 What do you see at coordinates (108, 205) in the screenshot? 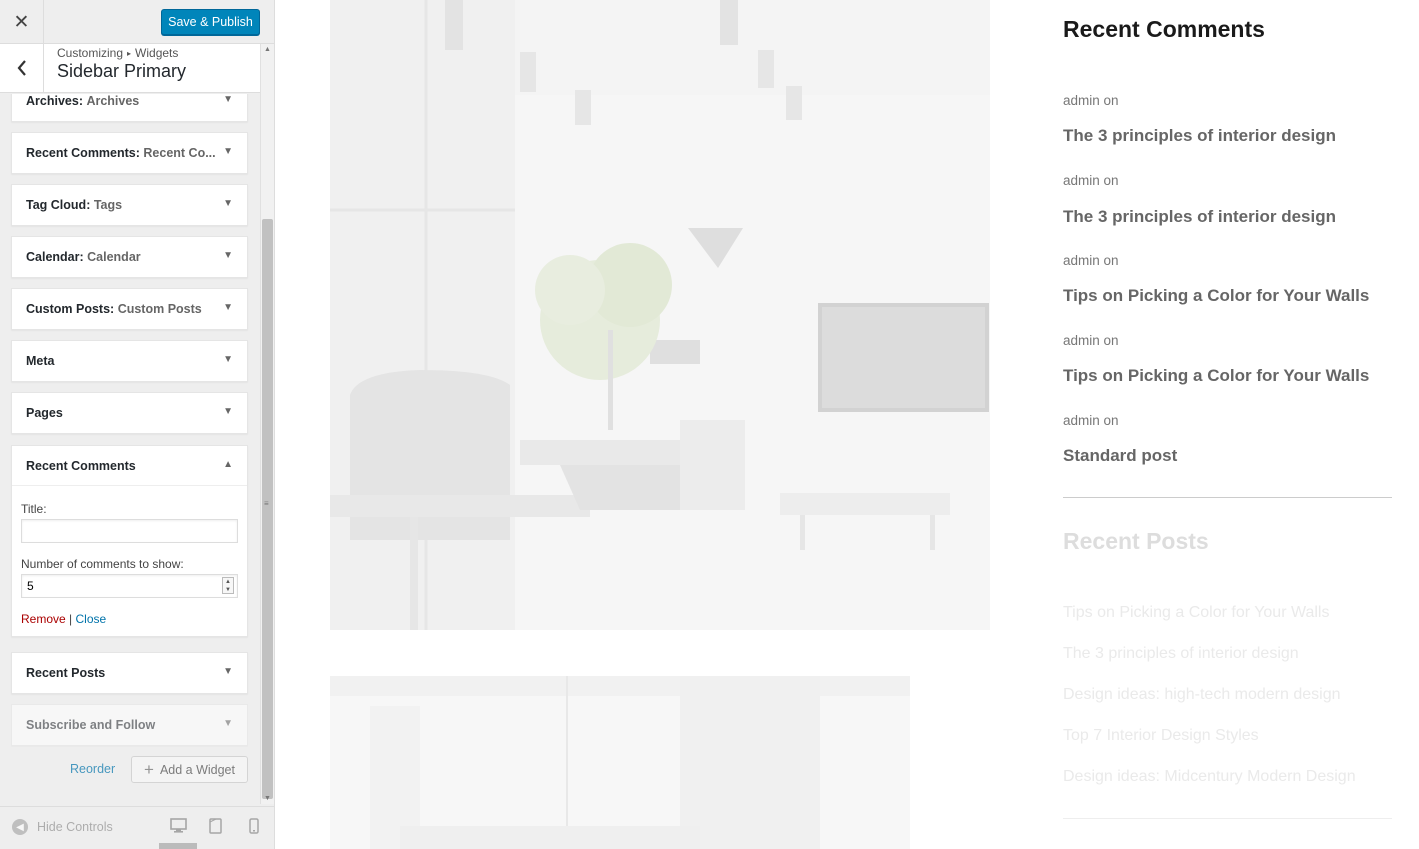
I see `widget-title: Tags` at bounding box center [108, 205].